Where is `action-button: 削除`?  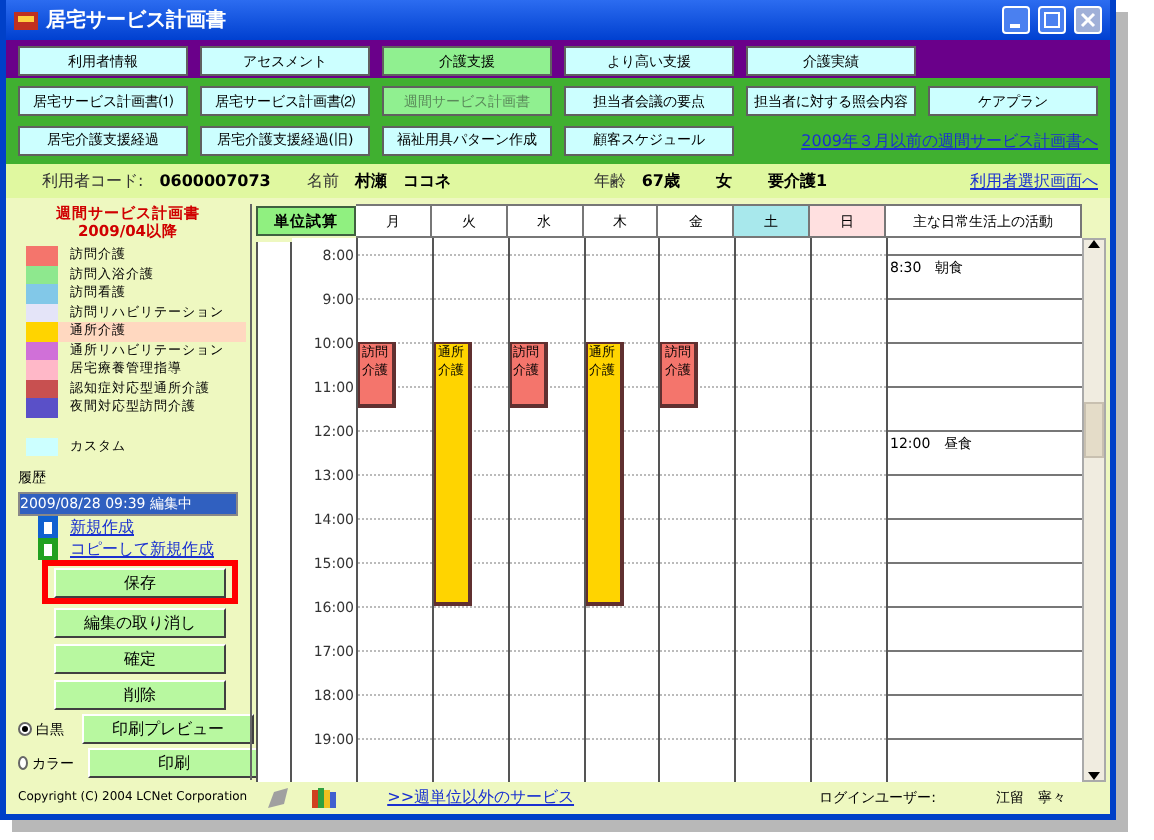
action-button: 削除 is located at coordinates (140, 694).